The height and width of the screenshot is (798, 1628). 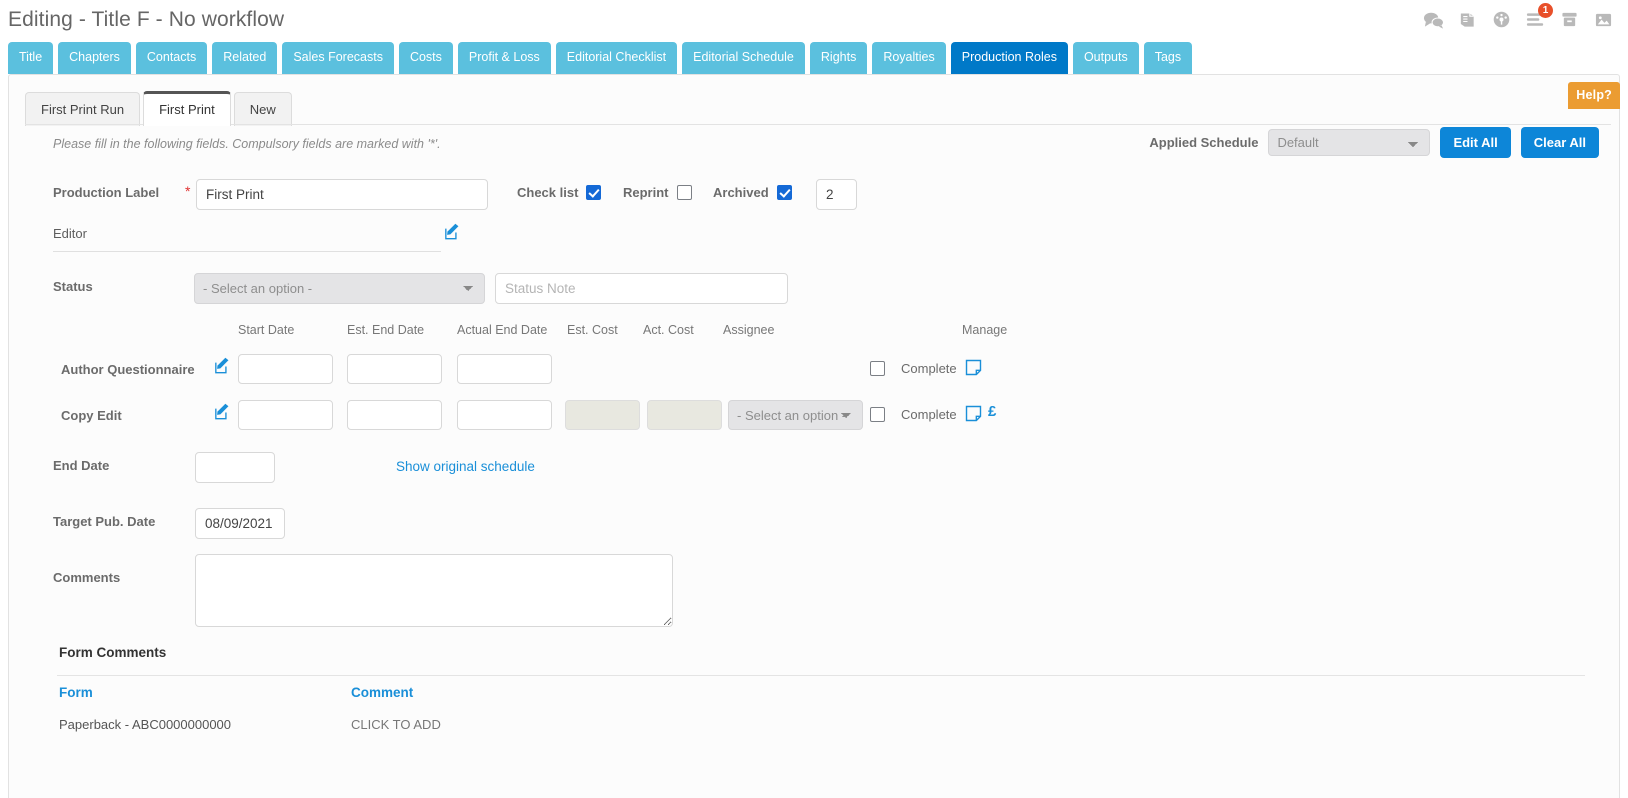 I want to click on checkbox-reprint: Reprint, so click(x=657, y=192).